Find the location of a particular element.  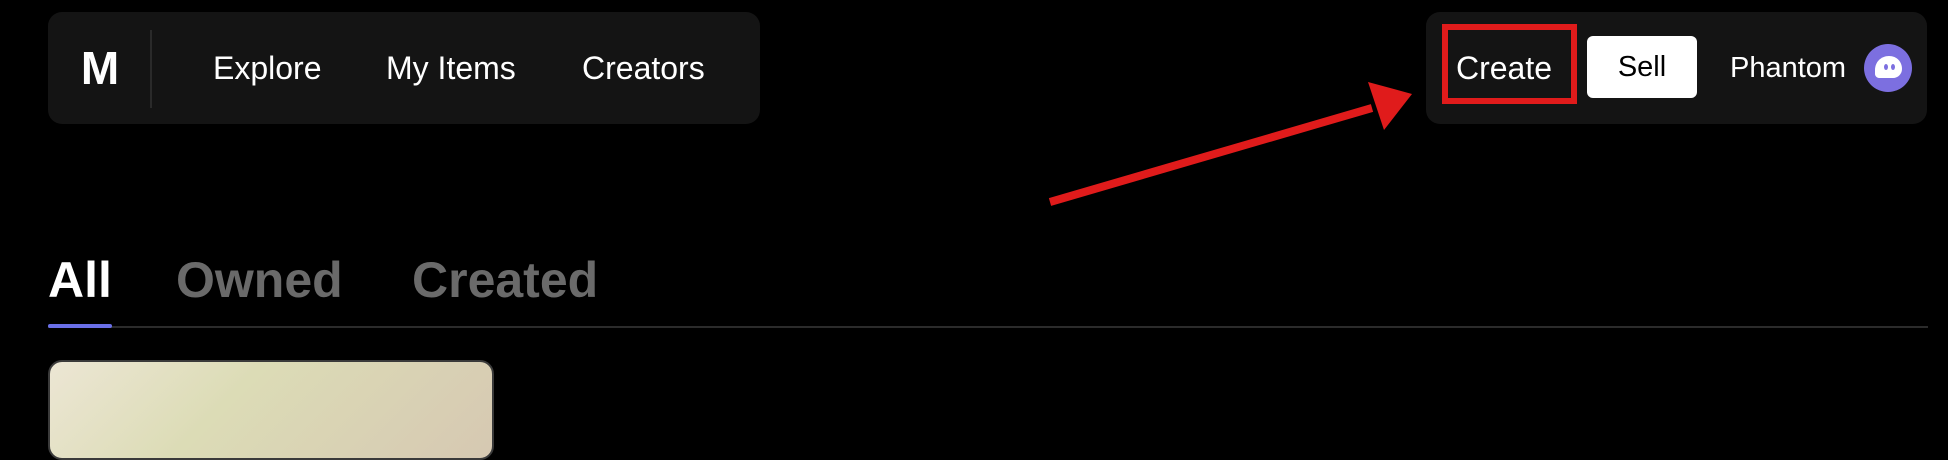

active-tab-indicator is located at coordinates (80, 326).